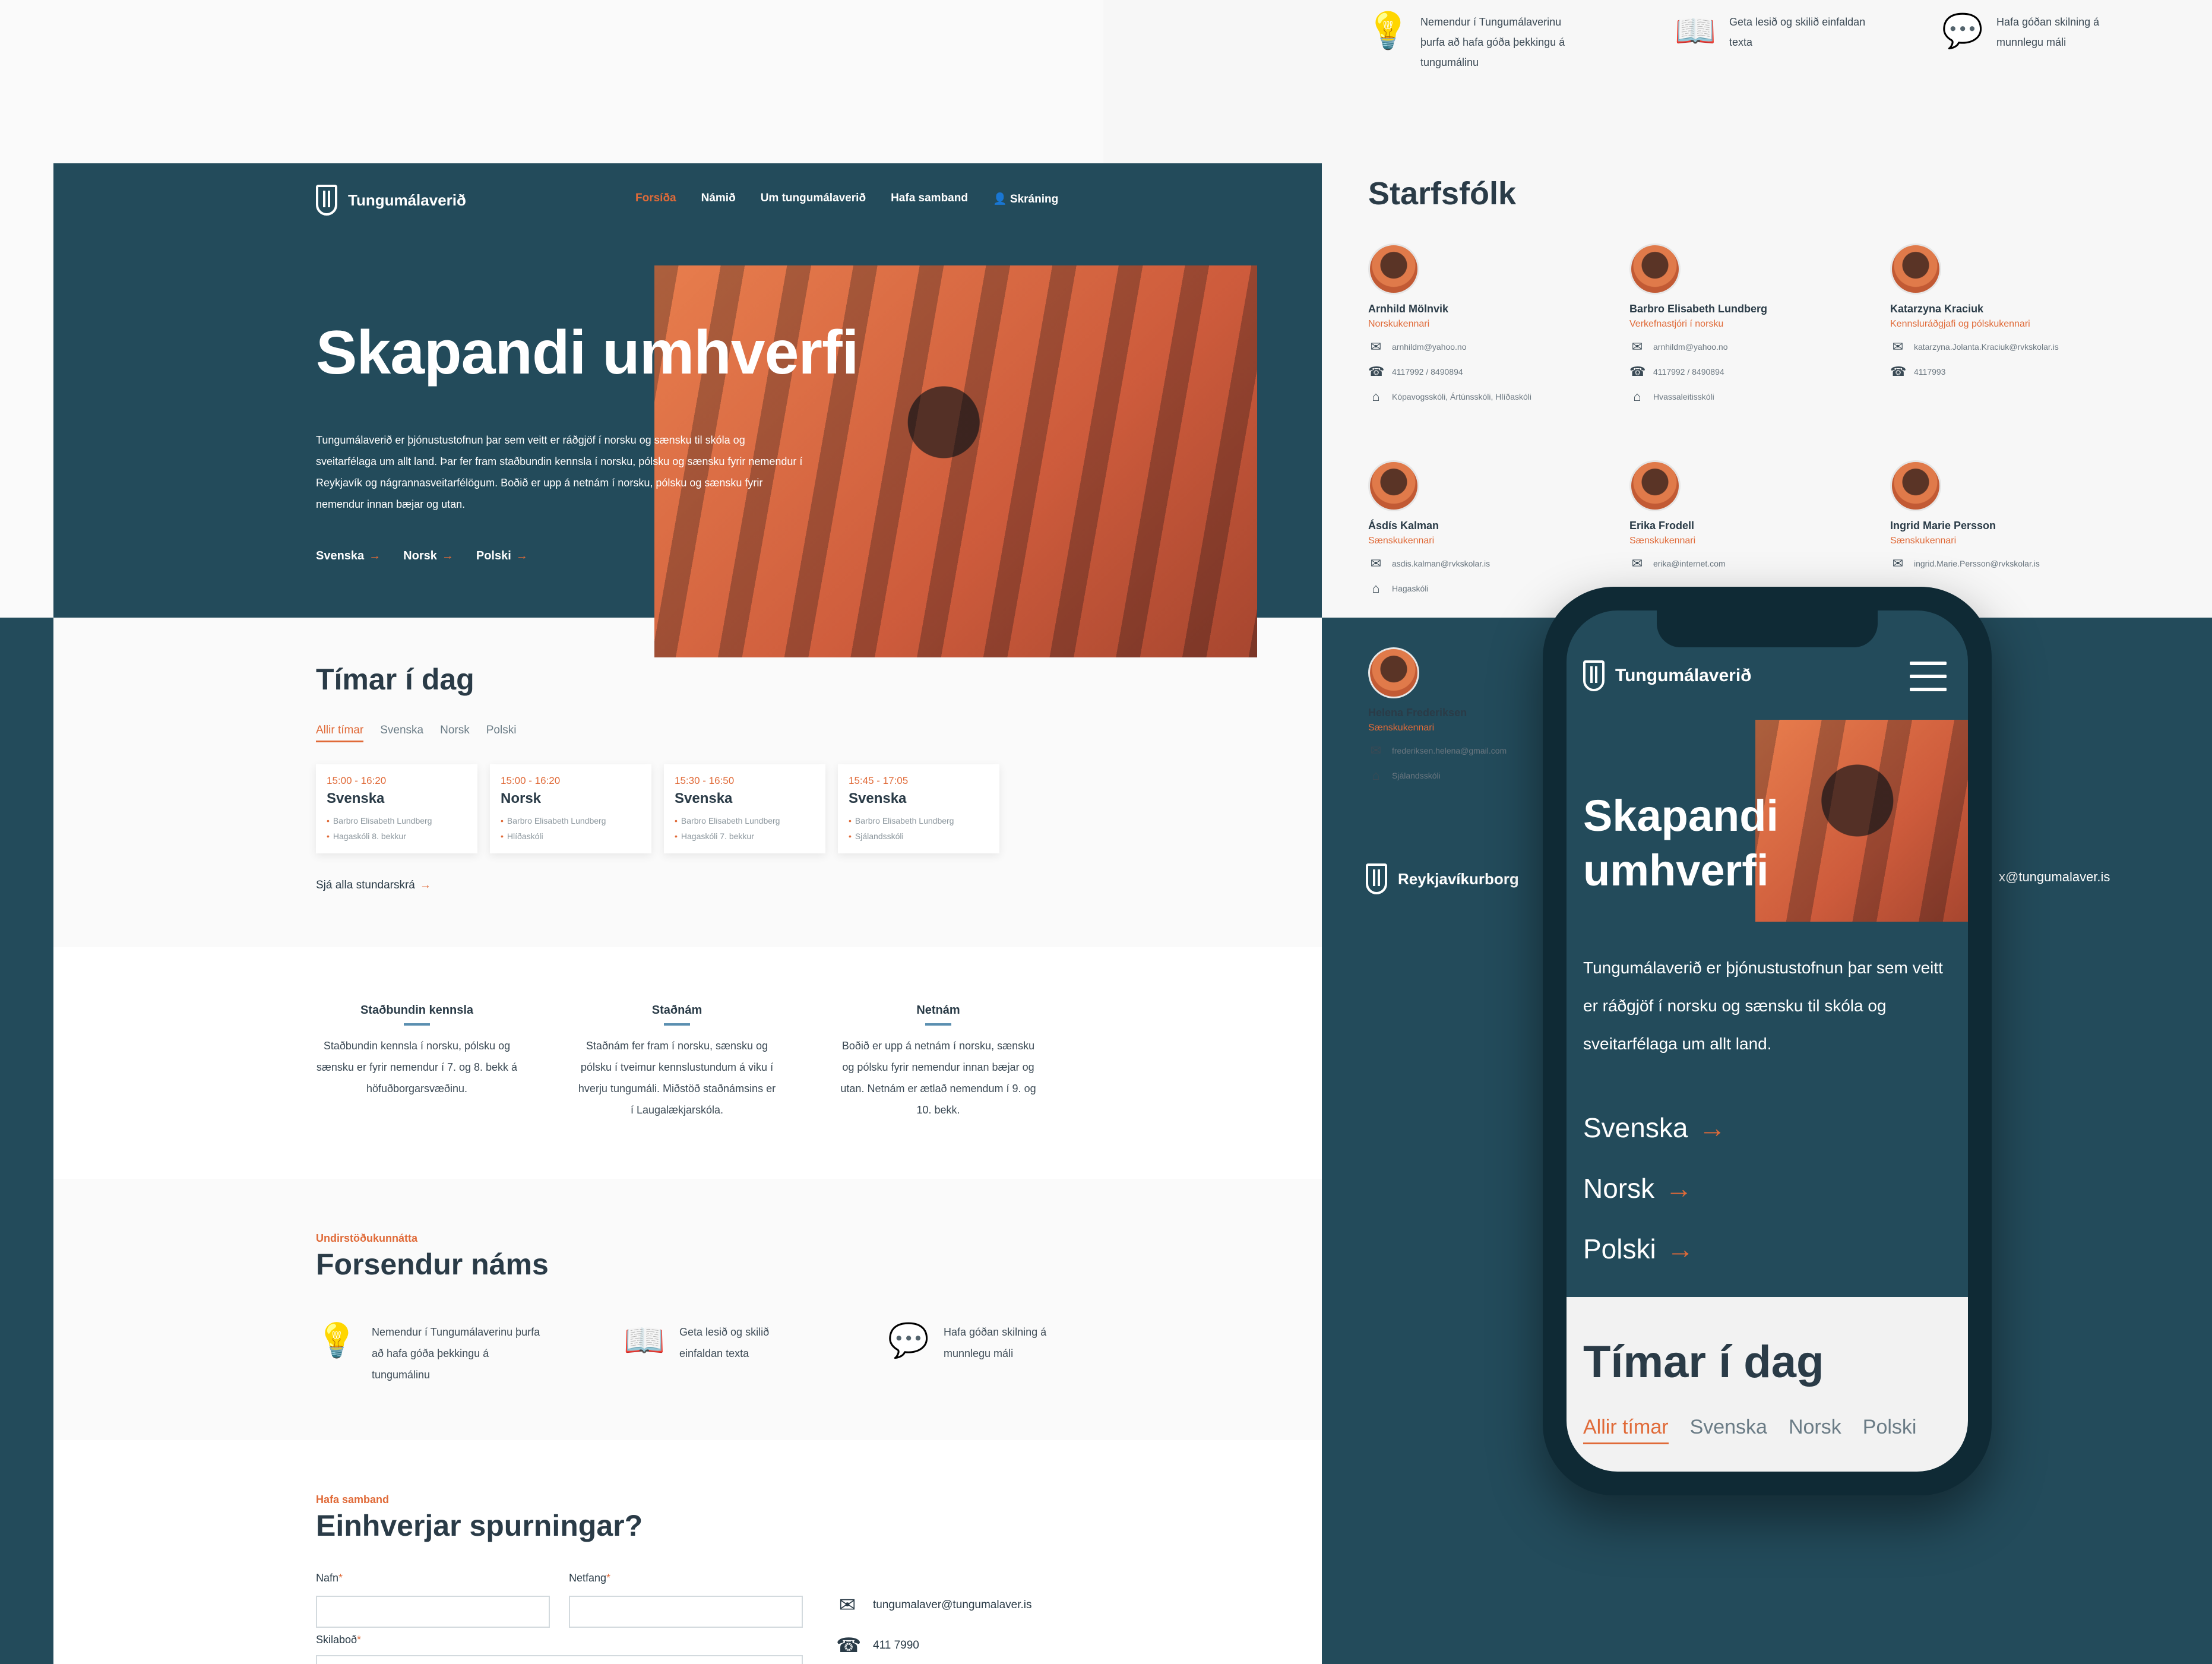  Describe the element at coordinates (433, 1612) in the screenshot. I see `name-input` at that location.